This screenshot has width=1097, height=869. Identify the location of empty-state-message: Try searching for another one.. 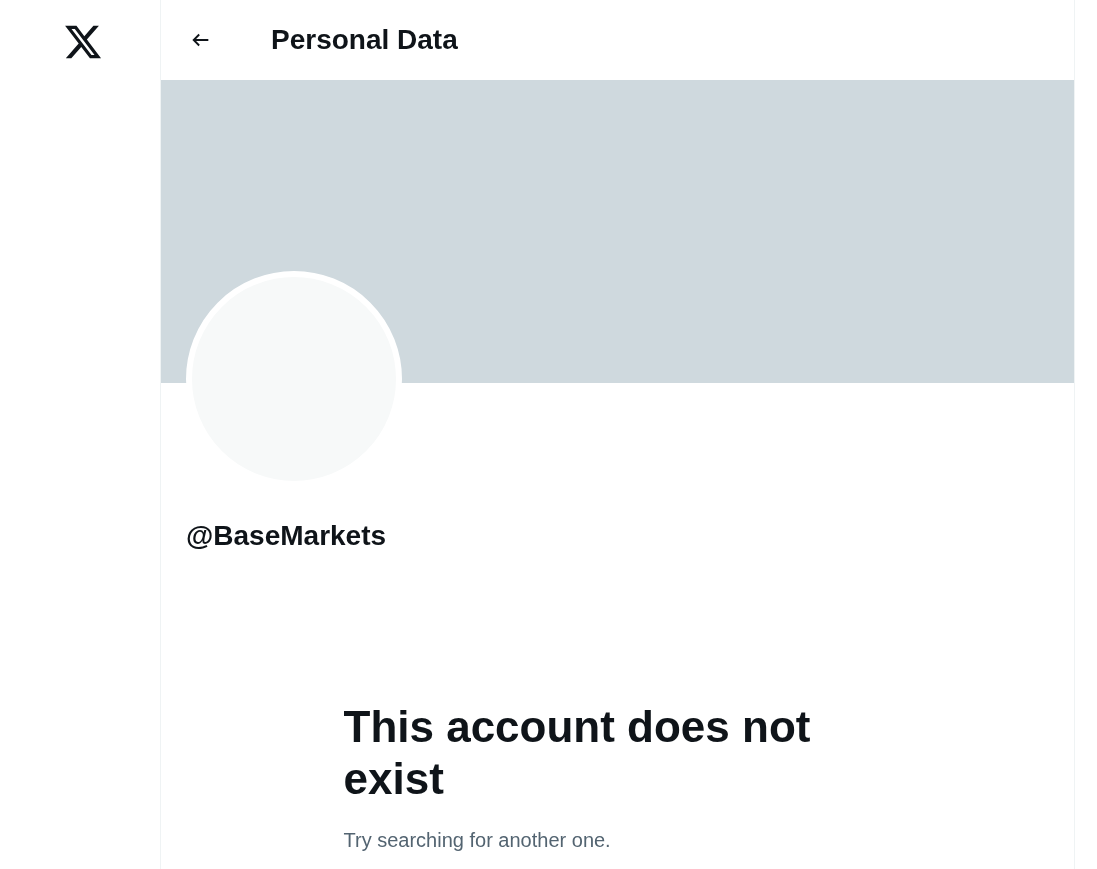
(477, 840).